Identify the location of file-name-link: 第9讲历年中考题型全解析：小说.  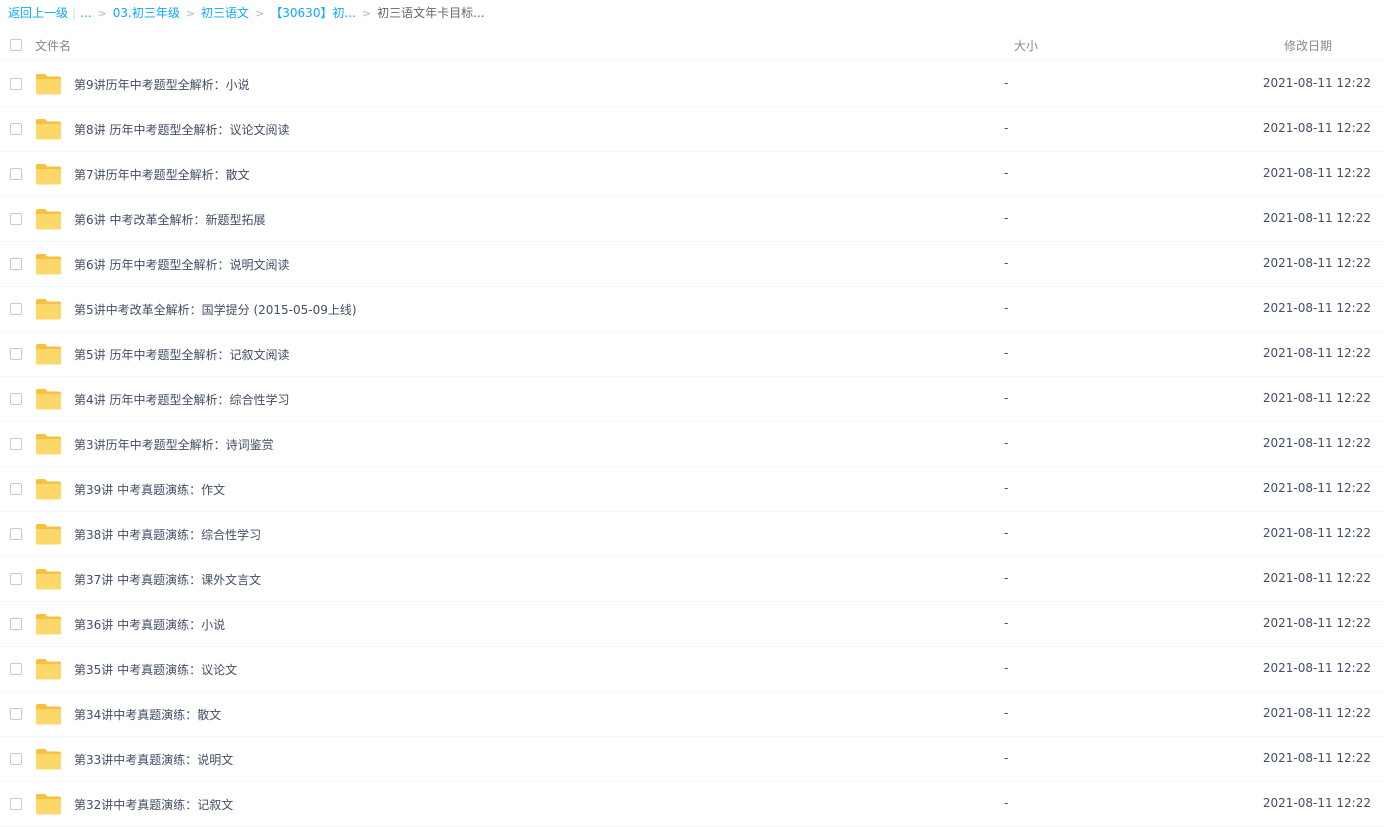
(162, 84).